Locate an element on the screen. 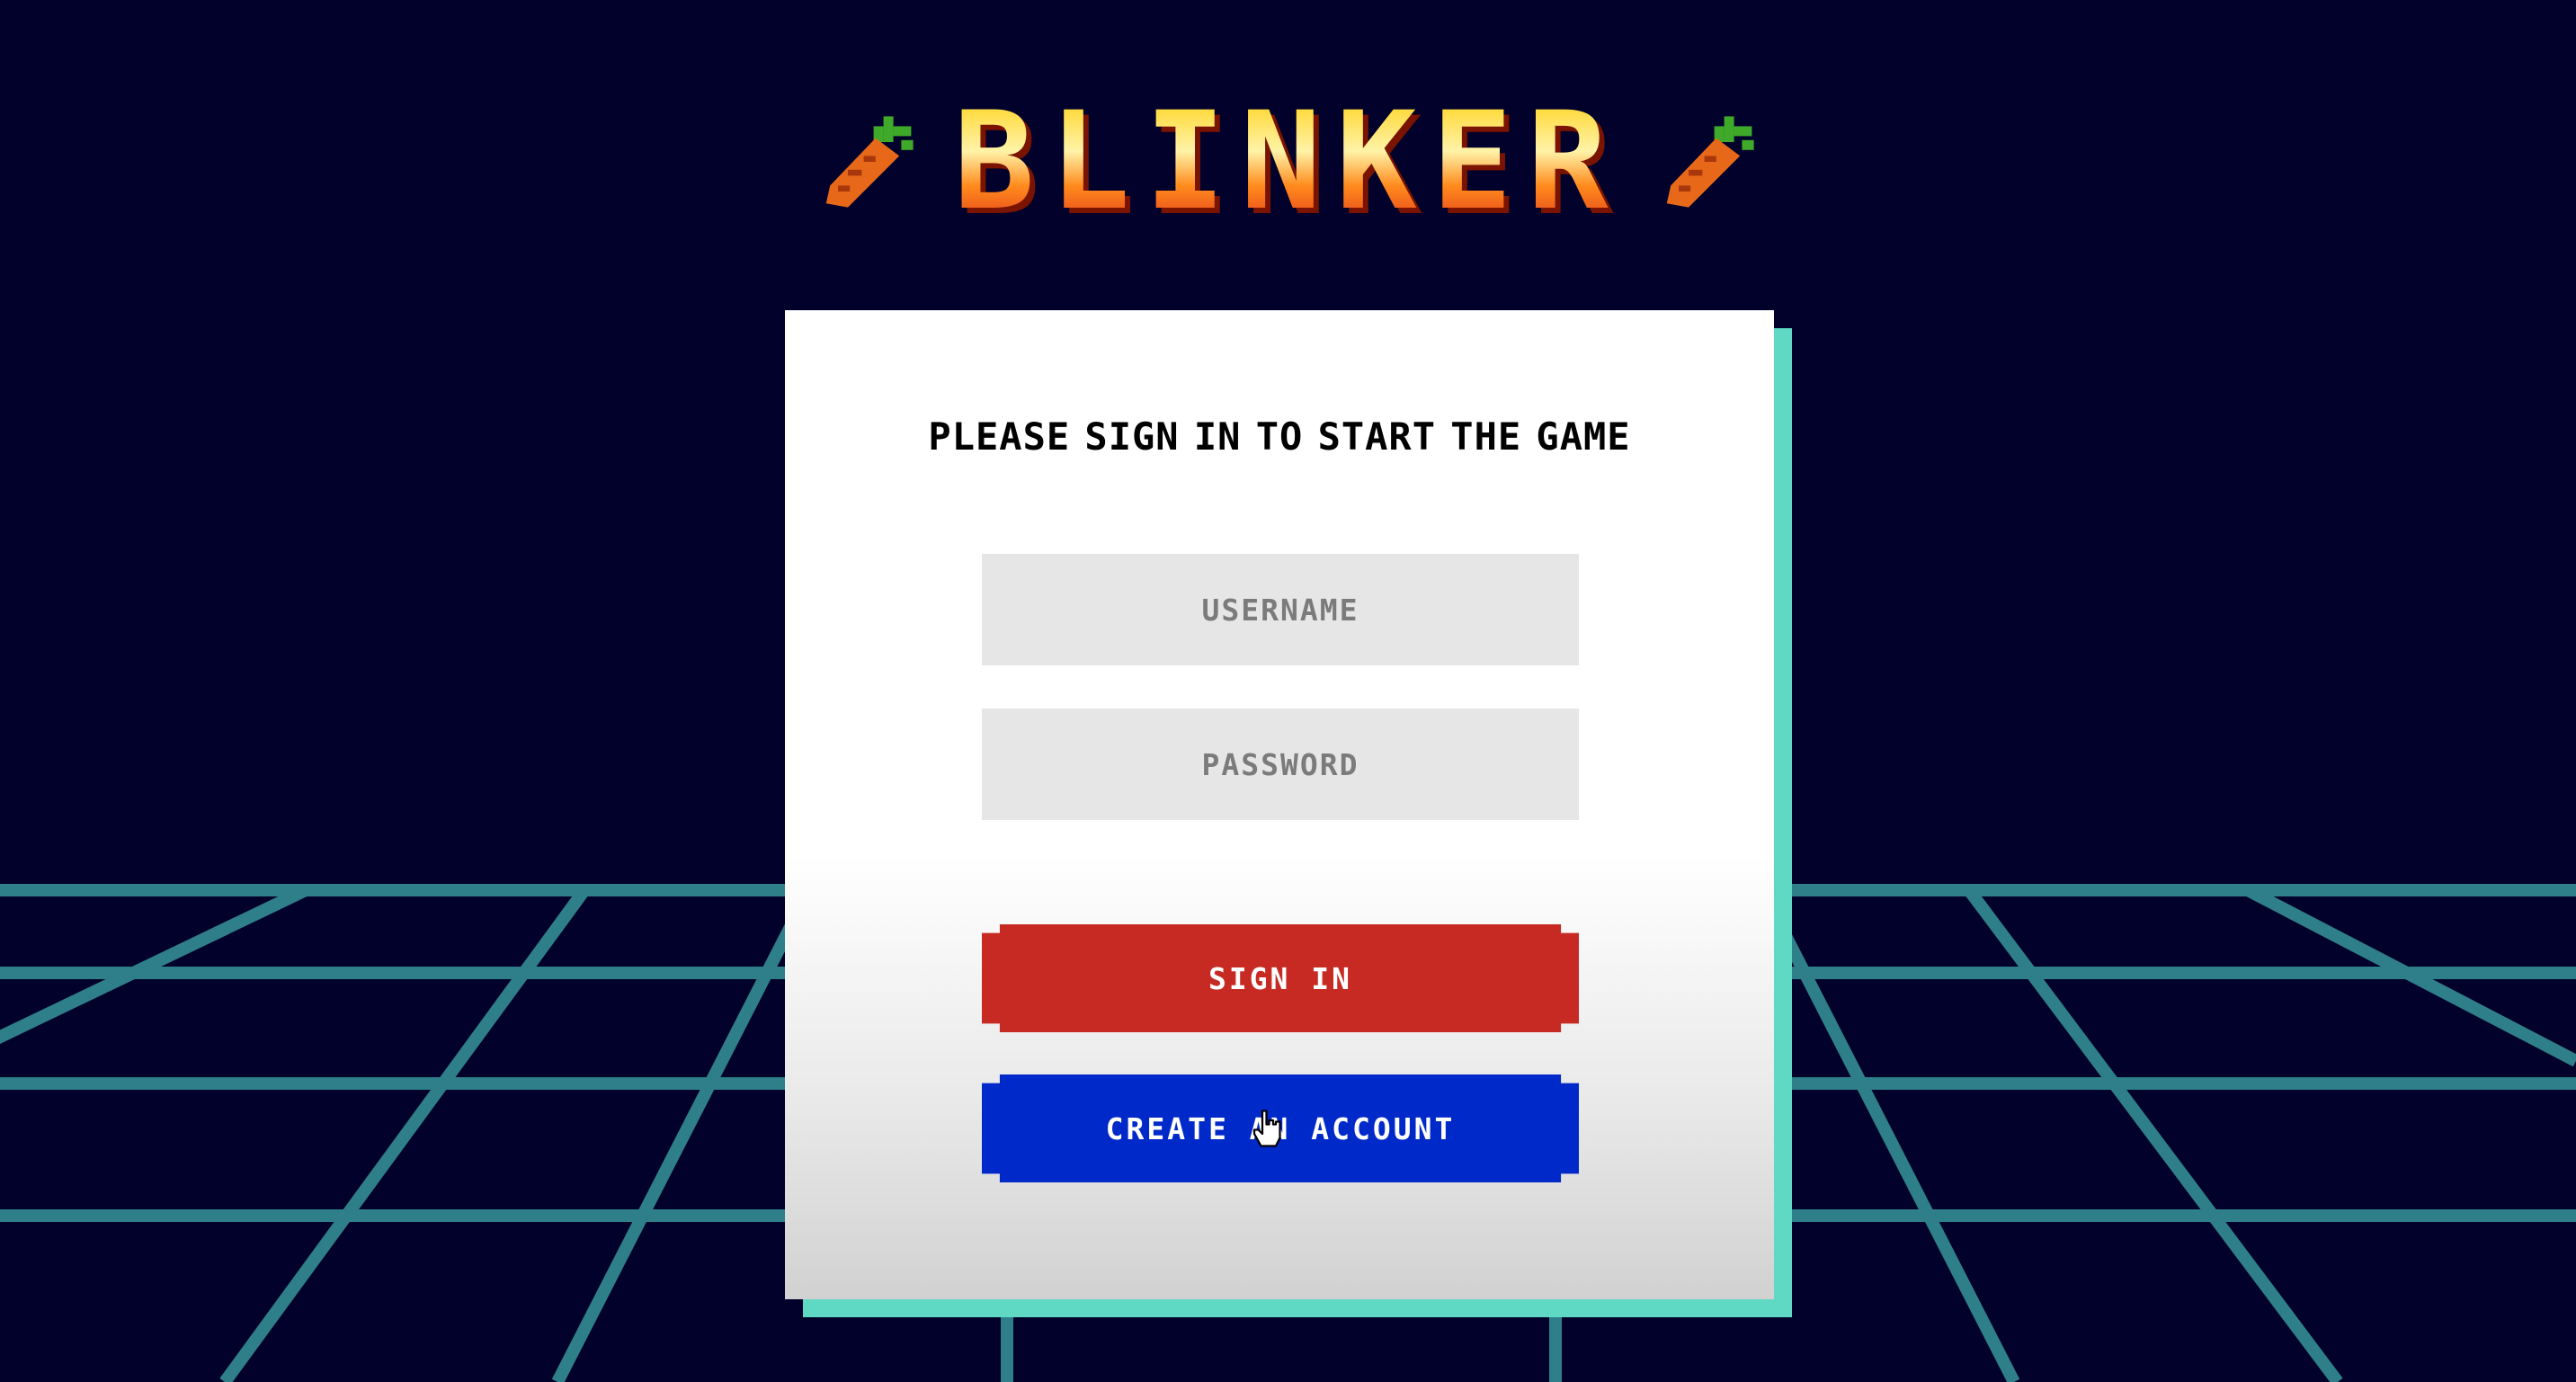  hand-pointer-icon is located at coordinates (1267, 1128).